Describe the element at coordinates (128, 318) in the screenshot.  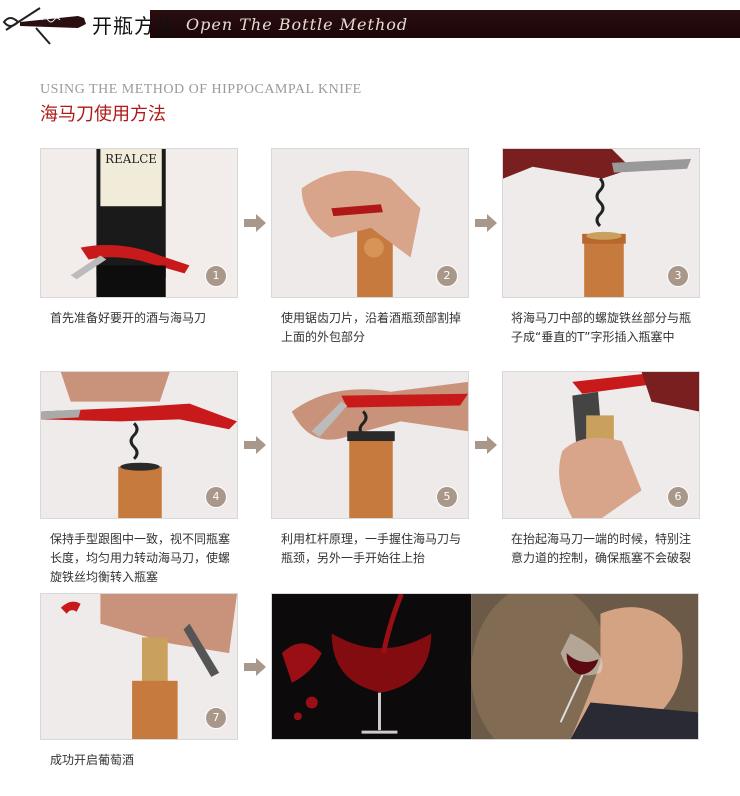
I see `step-1-caption: 首先准备好要开的酒与海马刀` at that location.